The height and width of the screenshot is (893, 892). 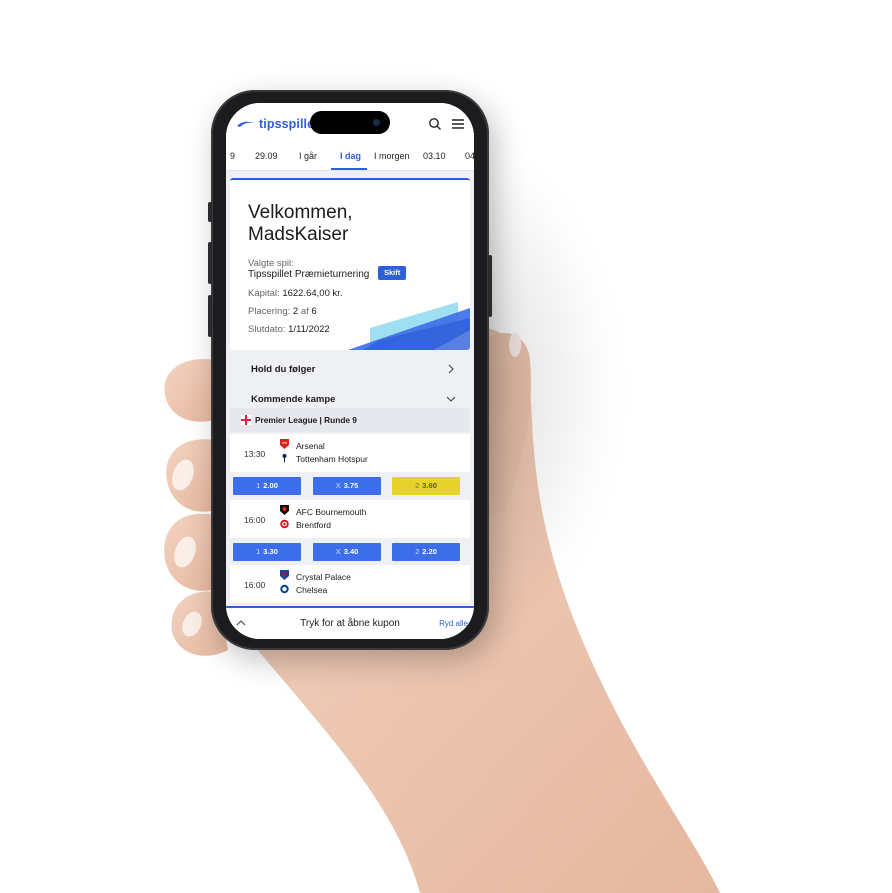 I want to click on odd-away-button-selected: 2 3.60, so click(x=426, y=486).